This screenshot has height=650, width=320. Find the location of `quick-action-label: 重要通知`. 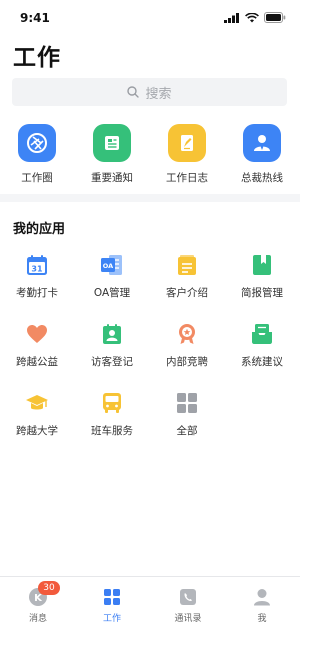

quick-action-label: 重要通知 is located at coordinates (112, 178).